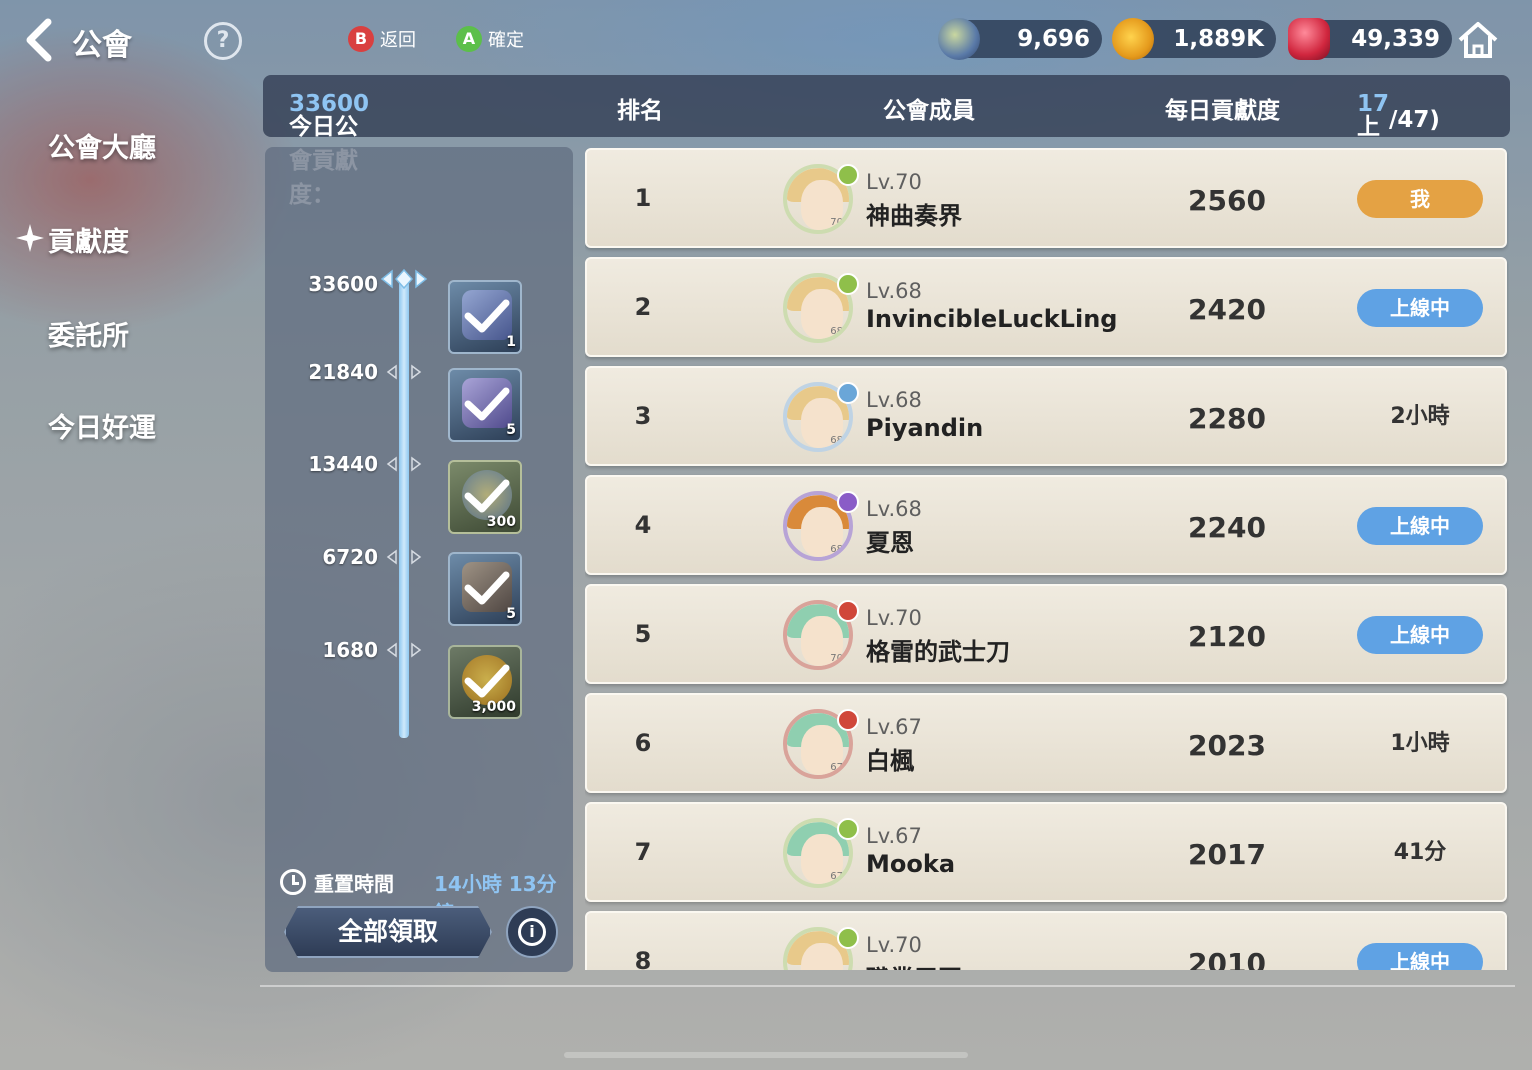 This screenshot has width=1532, height=1070. I want to click on member-row: 5 70 Lv.70 格雷的武士刀 2120 上線中, so click(1046, 634).